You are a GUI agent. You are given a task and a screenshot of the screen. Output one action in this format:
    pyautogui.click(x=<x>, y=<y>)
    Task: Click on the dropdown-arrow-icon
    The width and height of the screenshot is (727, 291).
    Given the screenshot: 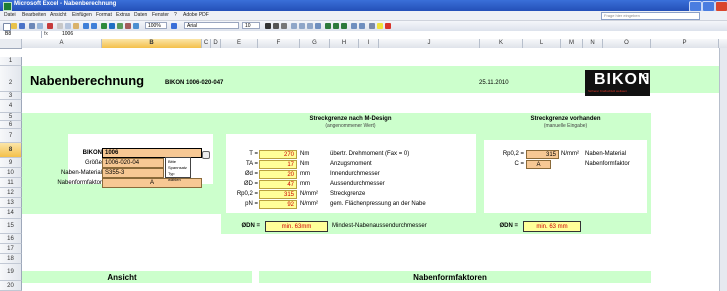 What is the action you would take?
    pyautogui.click(x=206, y=155)
    